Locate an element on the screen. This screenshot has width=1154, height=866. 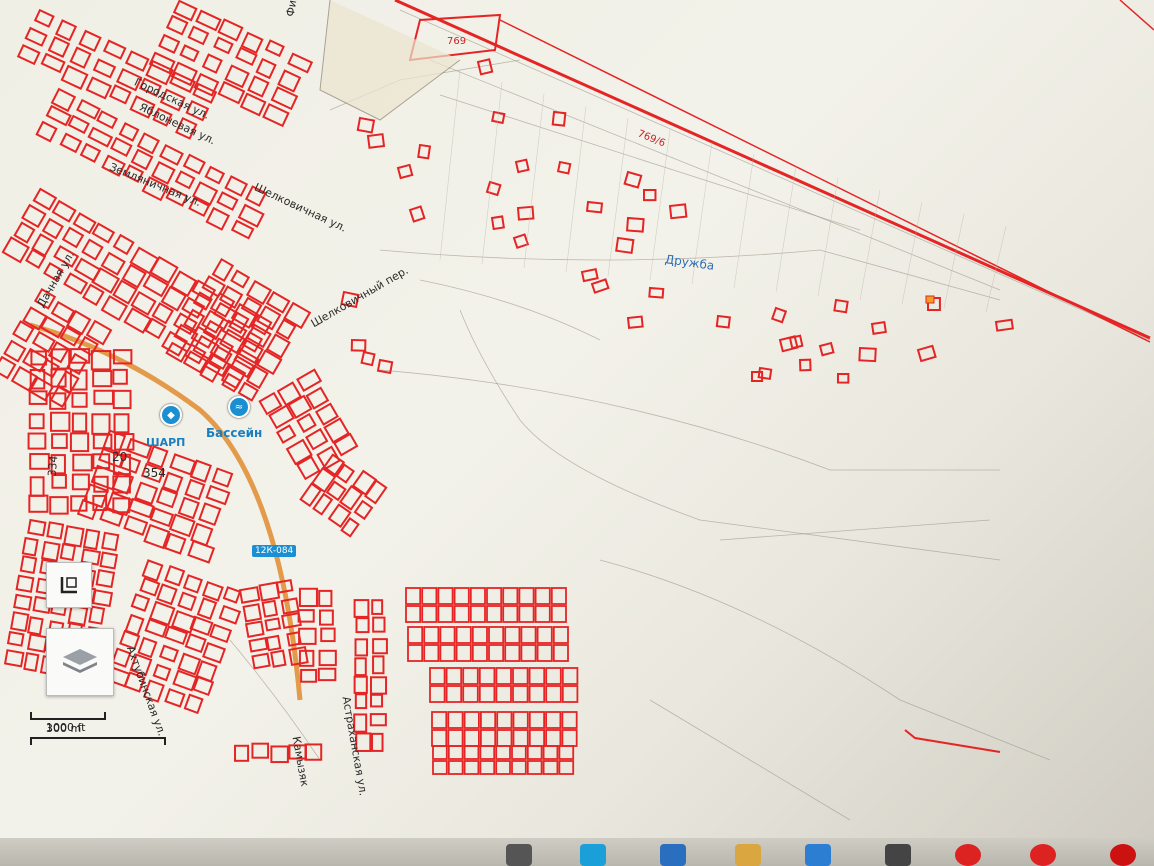
taskbar-edge-icon is located at coordinates (593, 855).